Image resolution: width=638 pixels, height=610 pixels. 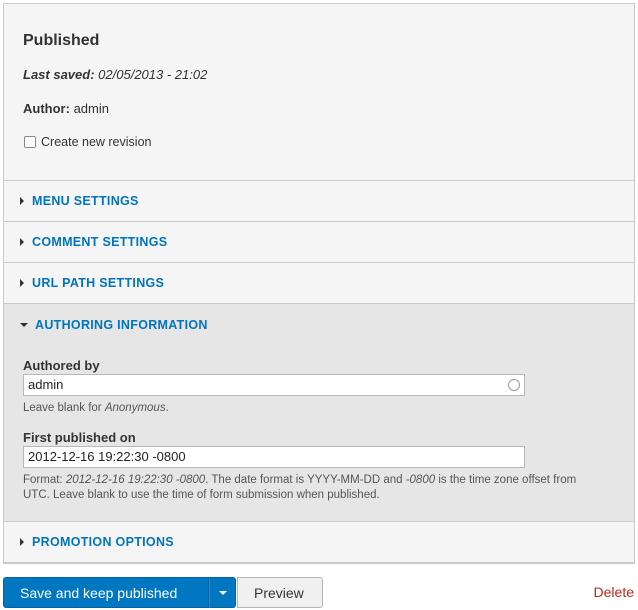 What do you see at coordinates (514, 385) in the screenshot?
I see `autocomplete-throbber-icon` at bounding box center [514, 385].